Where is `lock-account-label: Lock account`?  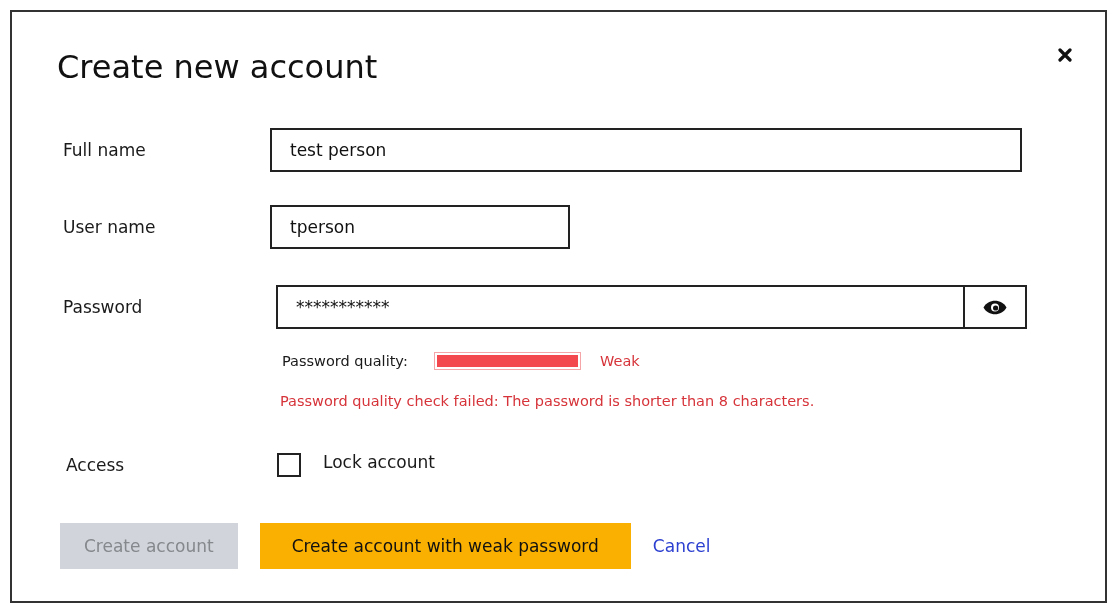
lock-account-label: Lock account is located at coordinates (379, 462).